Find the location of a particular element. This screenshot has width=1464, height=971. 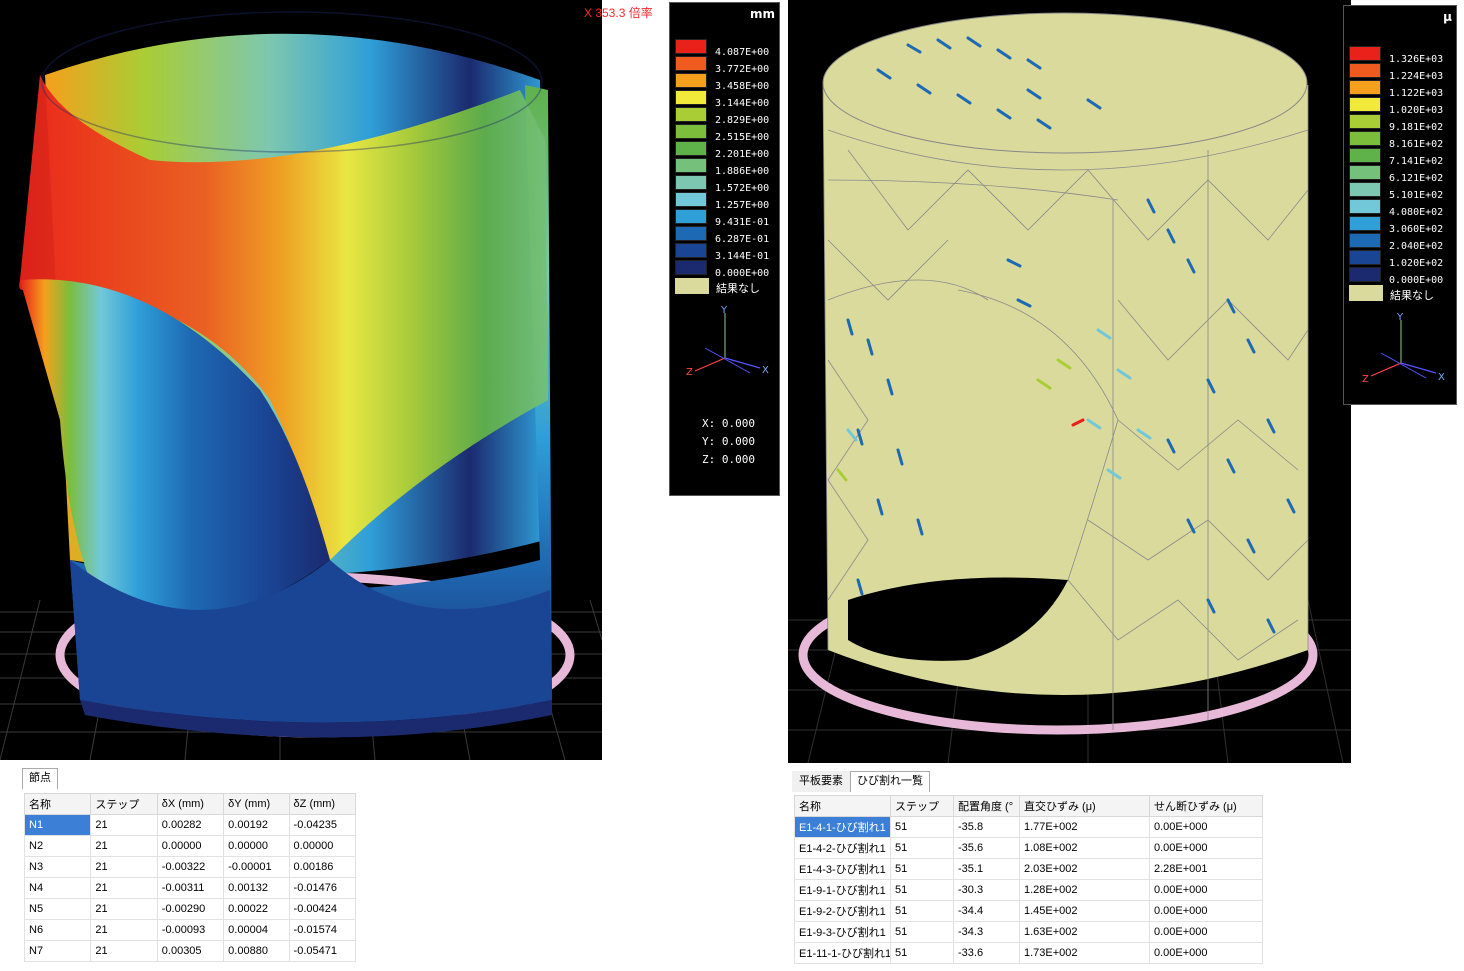

table-cell: E1-4-1-ひび割れ1 is located at coordinates (842, 827).